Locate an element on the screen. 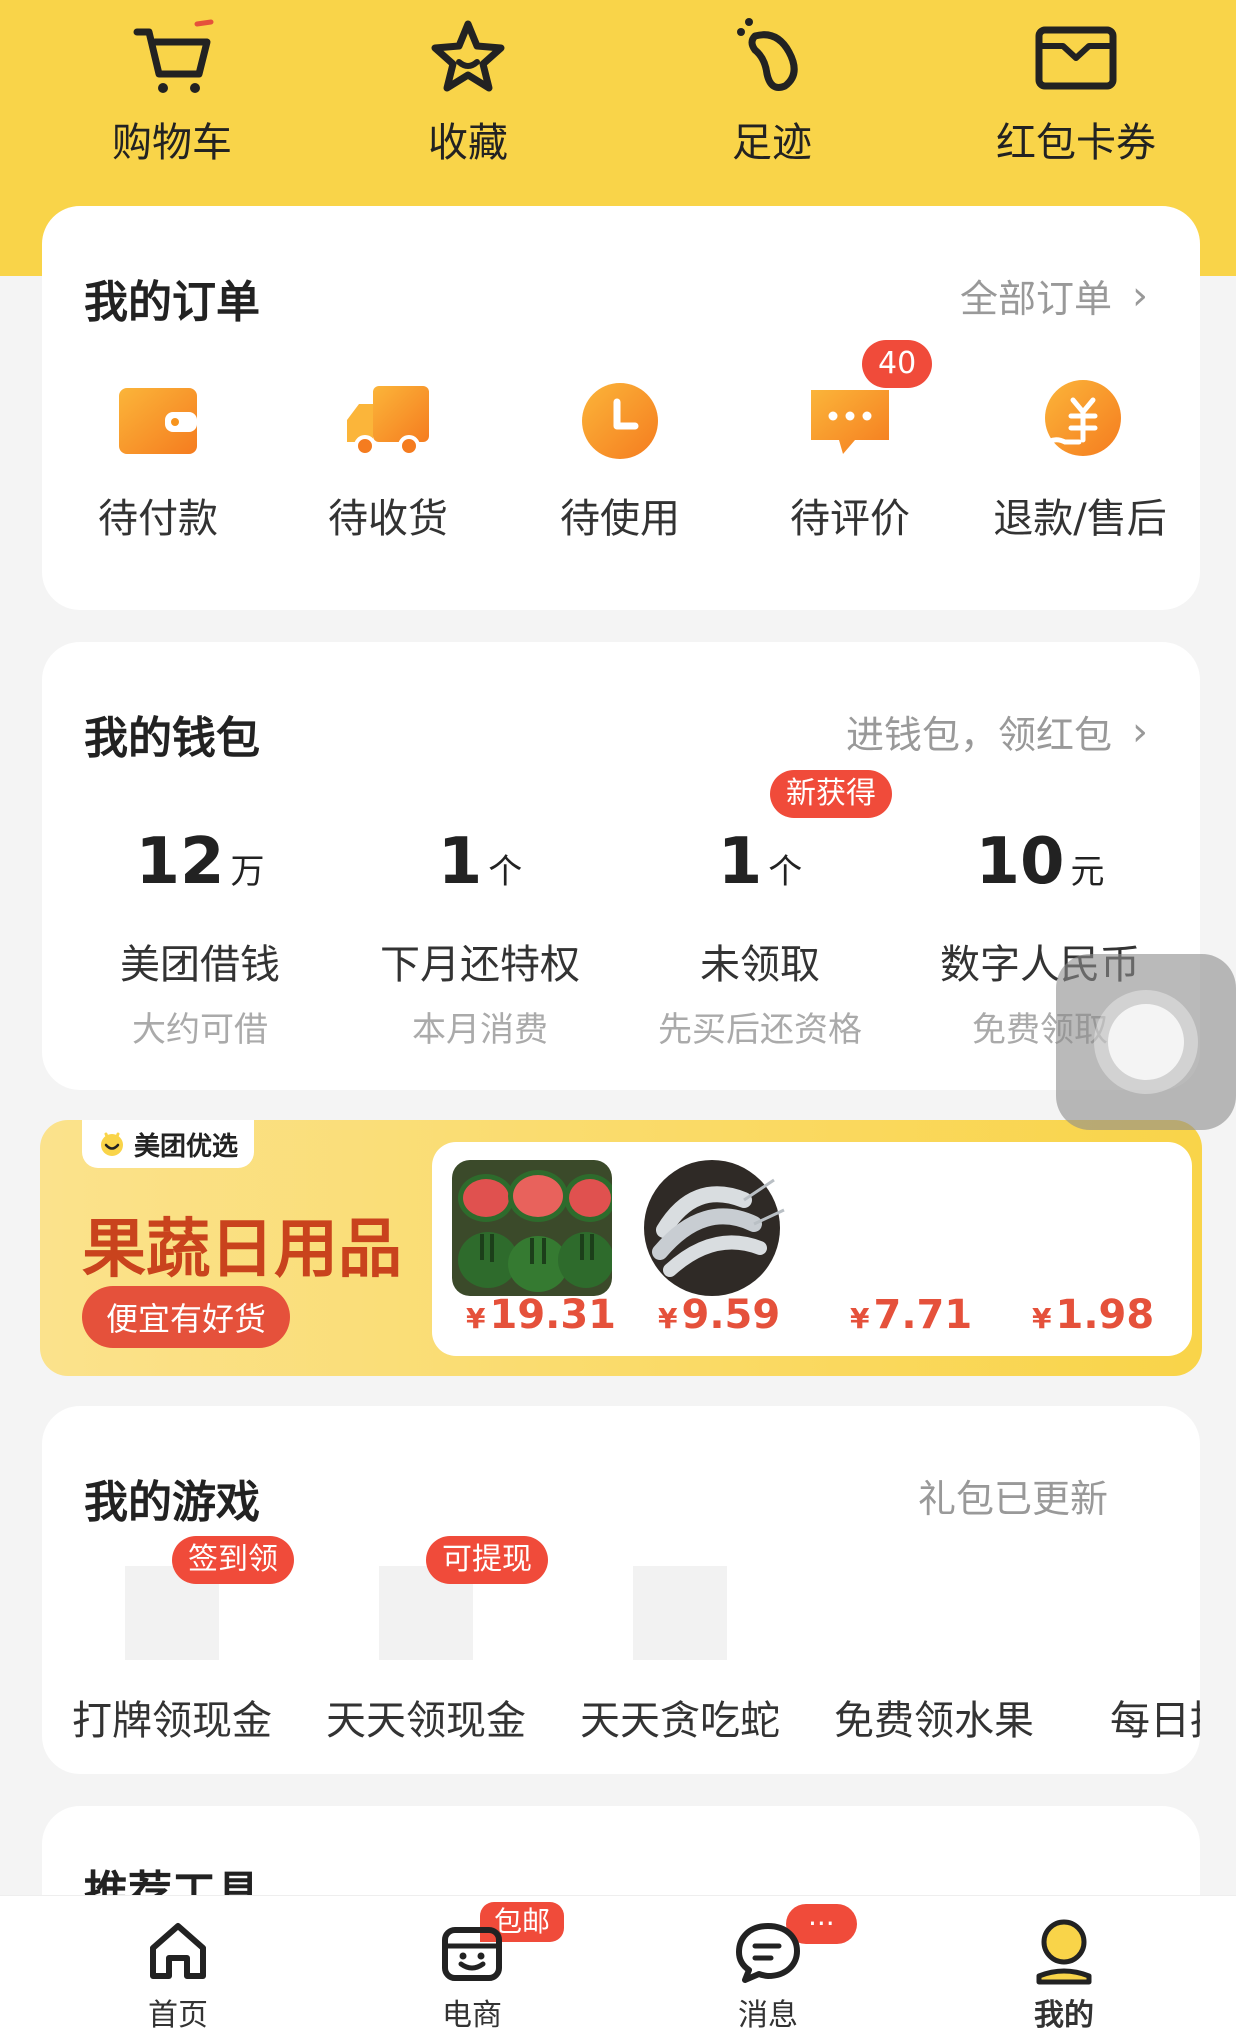 This screenshot has width=1236, height=2043. all-orders-link: 全部订单 › is located at coordinates (1054, 295).